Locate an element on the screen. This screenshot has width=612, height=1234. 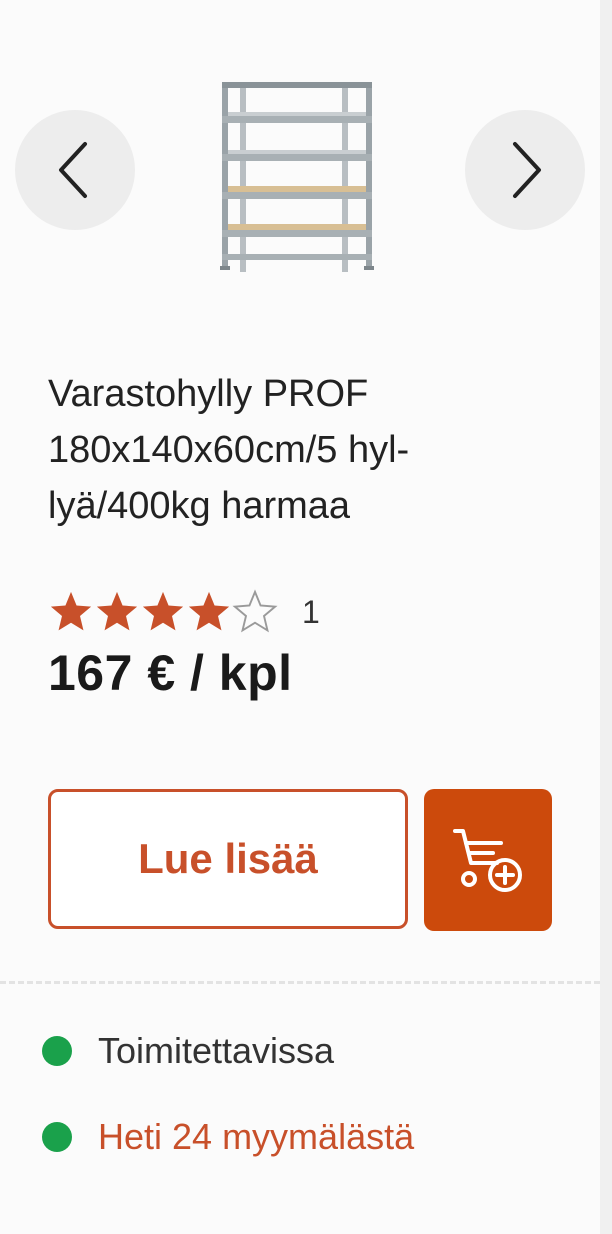
review-count: 1 is located at coordinates (311, 611).